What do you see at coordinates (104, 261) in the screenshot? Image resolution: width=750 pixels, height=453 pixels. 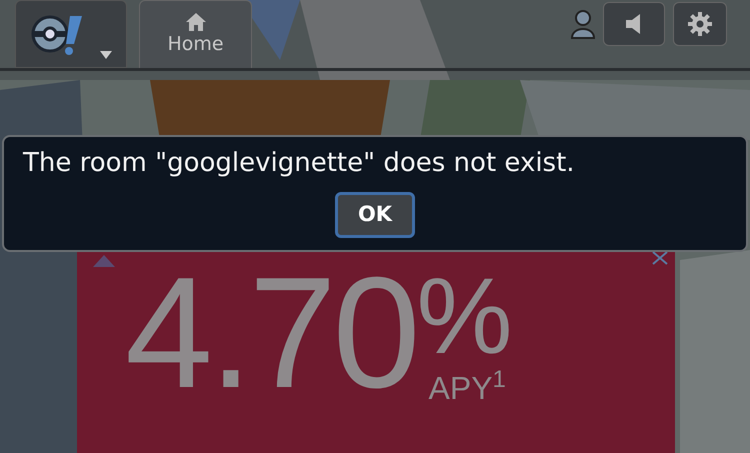 I see `ad-choices-icon` at bounding box center [104, 261].